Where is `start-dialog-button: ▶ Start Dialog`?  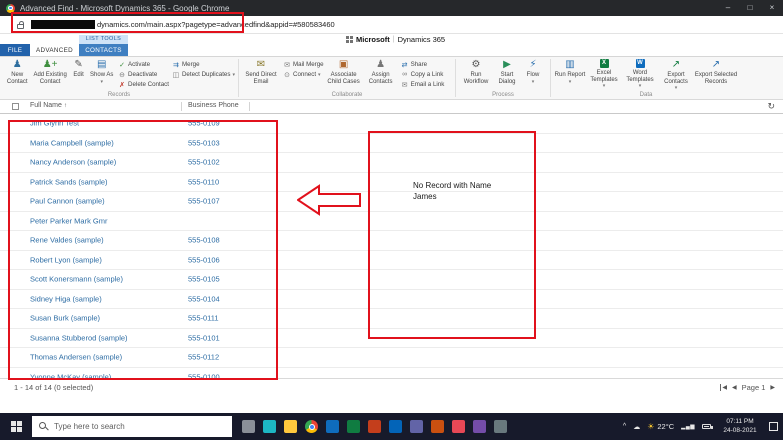 start-dialog-button: ▶ Start Dialog is located at coordinates (507, 71).